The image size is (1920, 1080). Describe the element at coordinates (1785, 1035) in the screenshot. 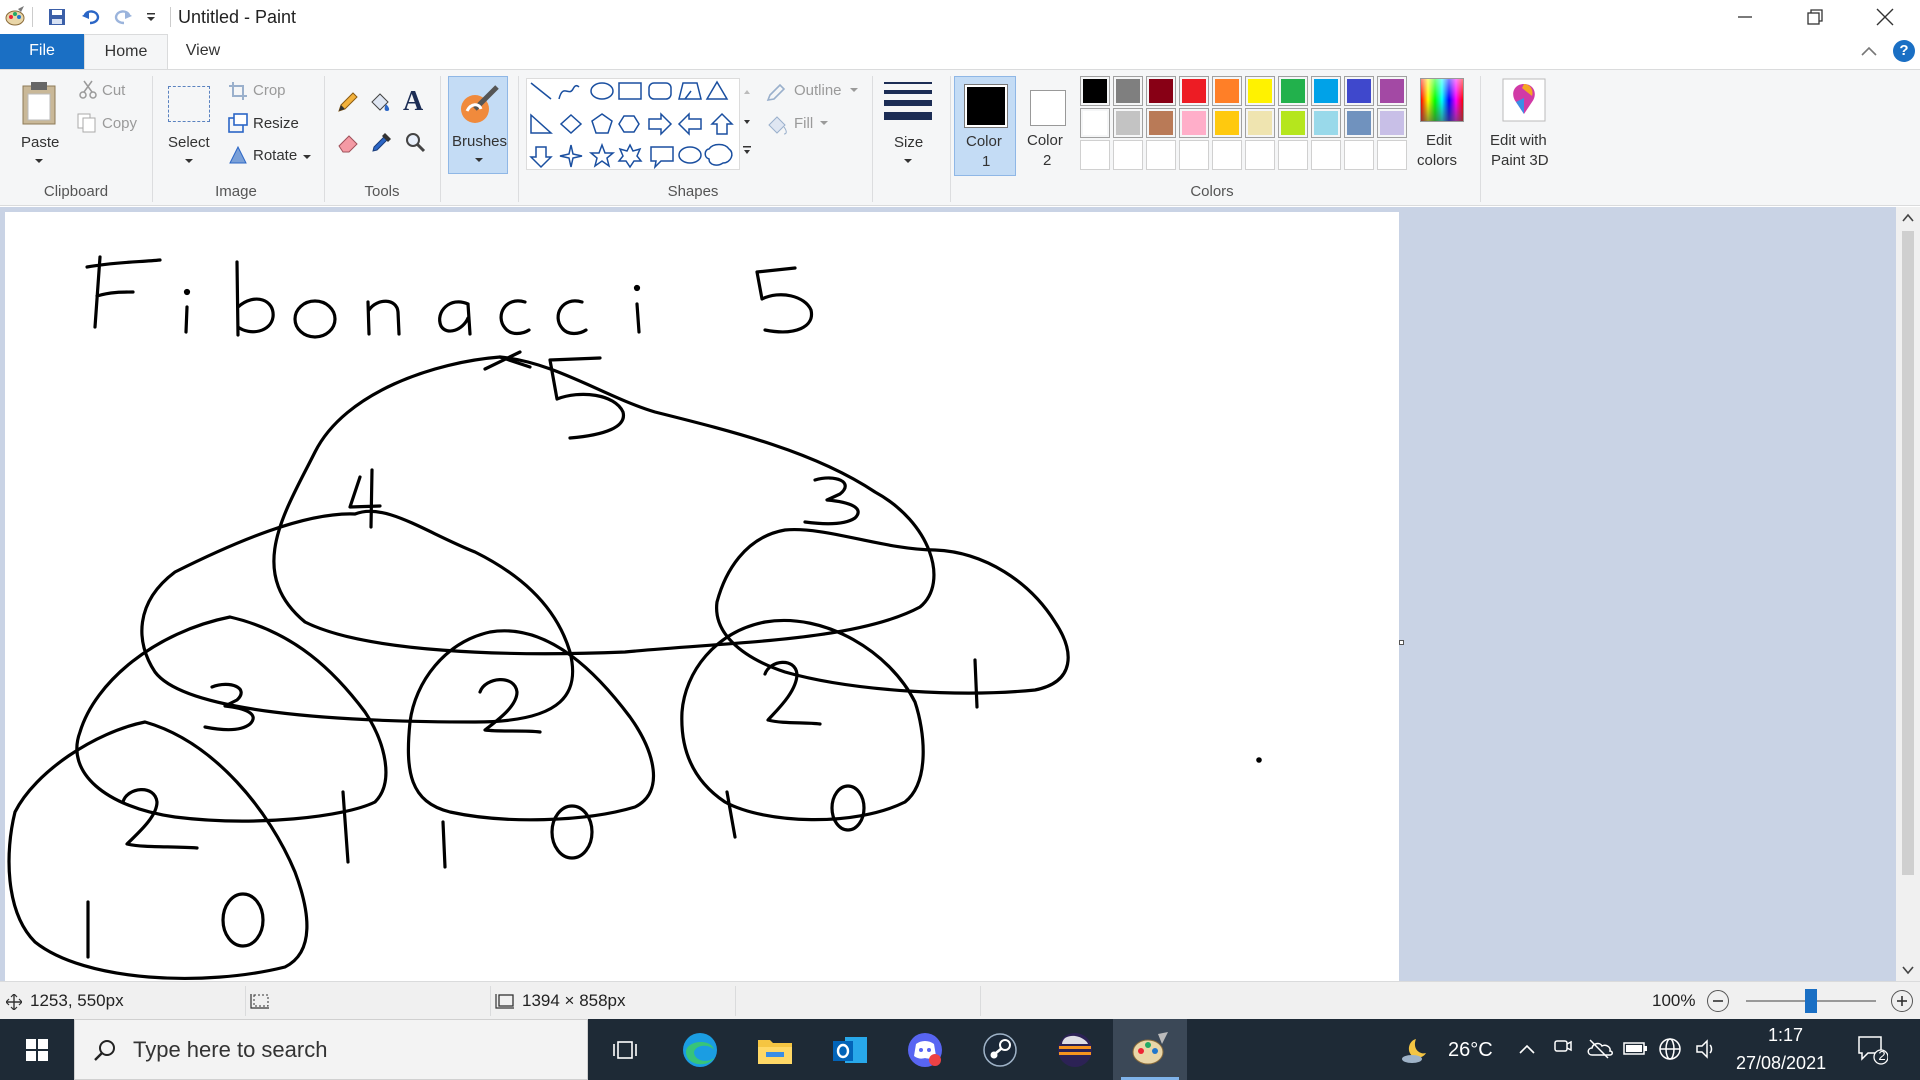

I see `taskbar-clock-time: 1:17` at that location.